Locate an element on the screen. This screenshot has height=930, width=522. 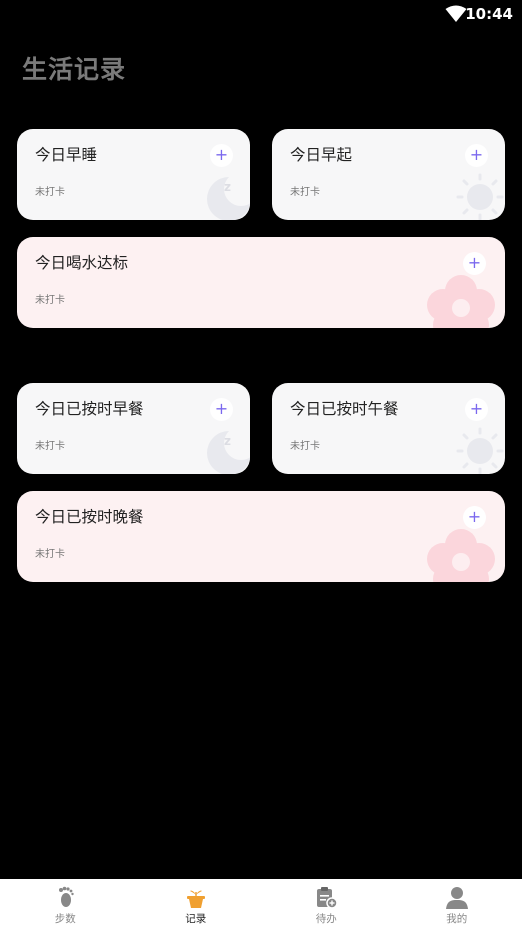
nav-item-todo: 待办 is located at coordinates (326, 904).